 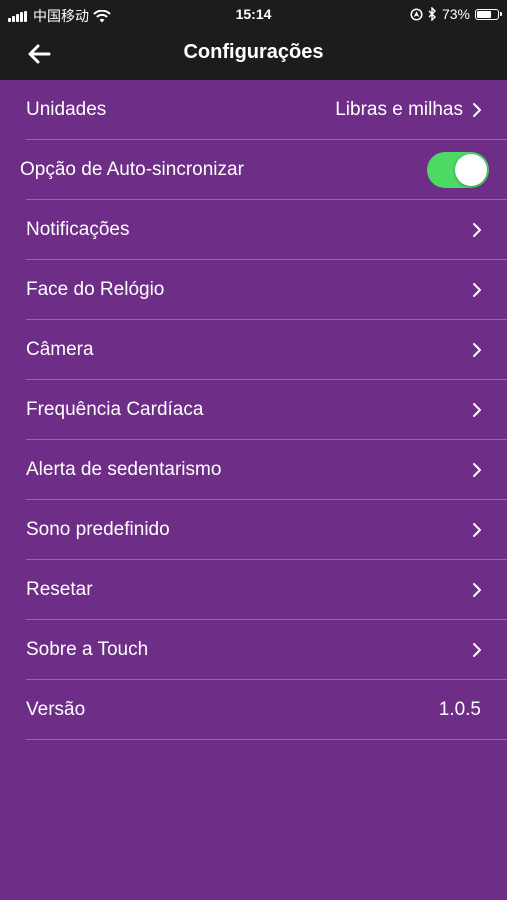 What do you see at coordinates (95, 289) in the screenshot?
I see `watch-face-label: Face do Relógio` at bounding box center [95, 289].